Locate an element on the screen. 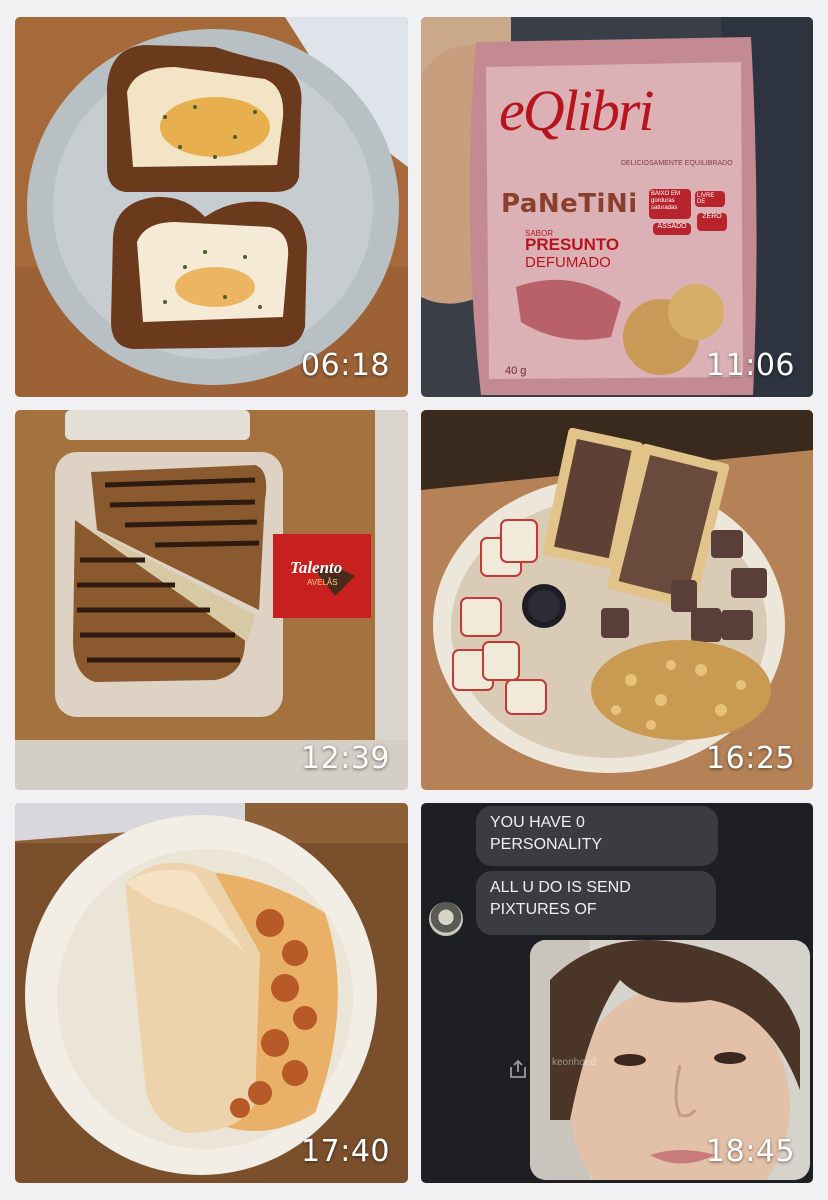 The height and width of the screenshot is (1200, 828). product-name: PaNeTiNi is located at coordinates (569, 204).